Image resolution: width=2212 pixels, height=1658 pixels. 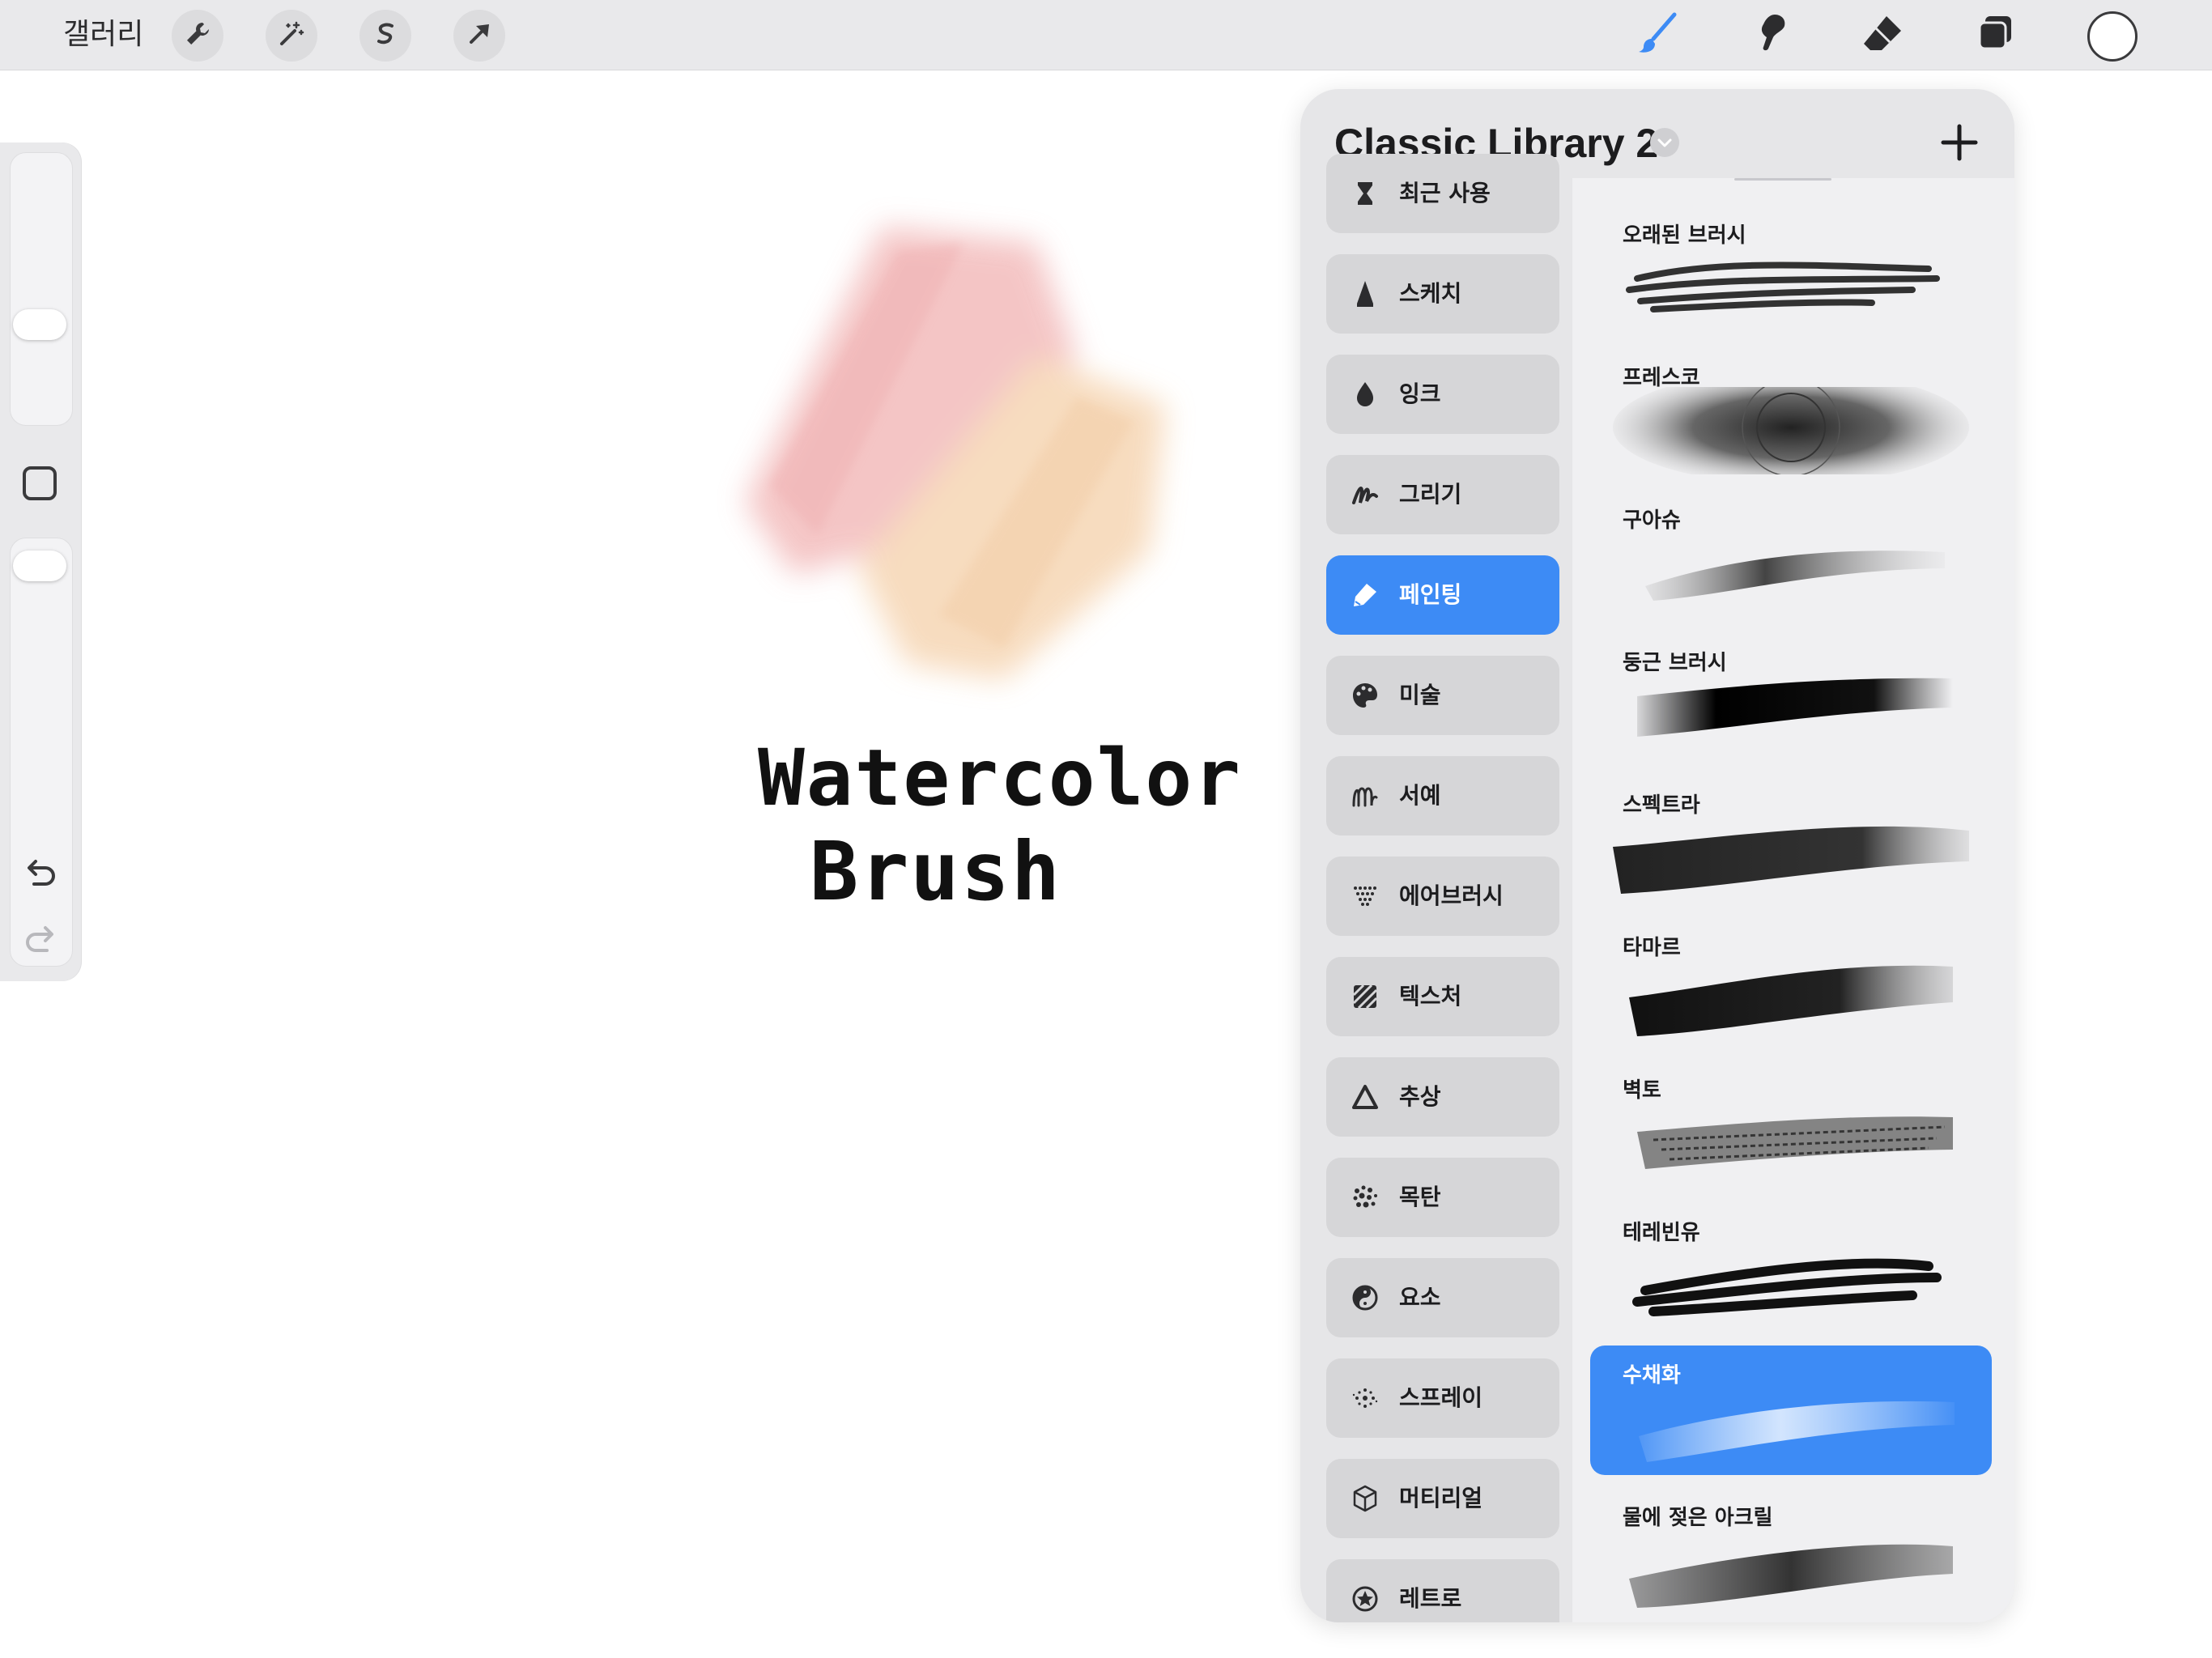 I want to click on top-toolbar: 갤러리, so click(x=1106, y=35).